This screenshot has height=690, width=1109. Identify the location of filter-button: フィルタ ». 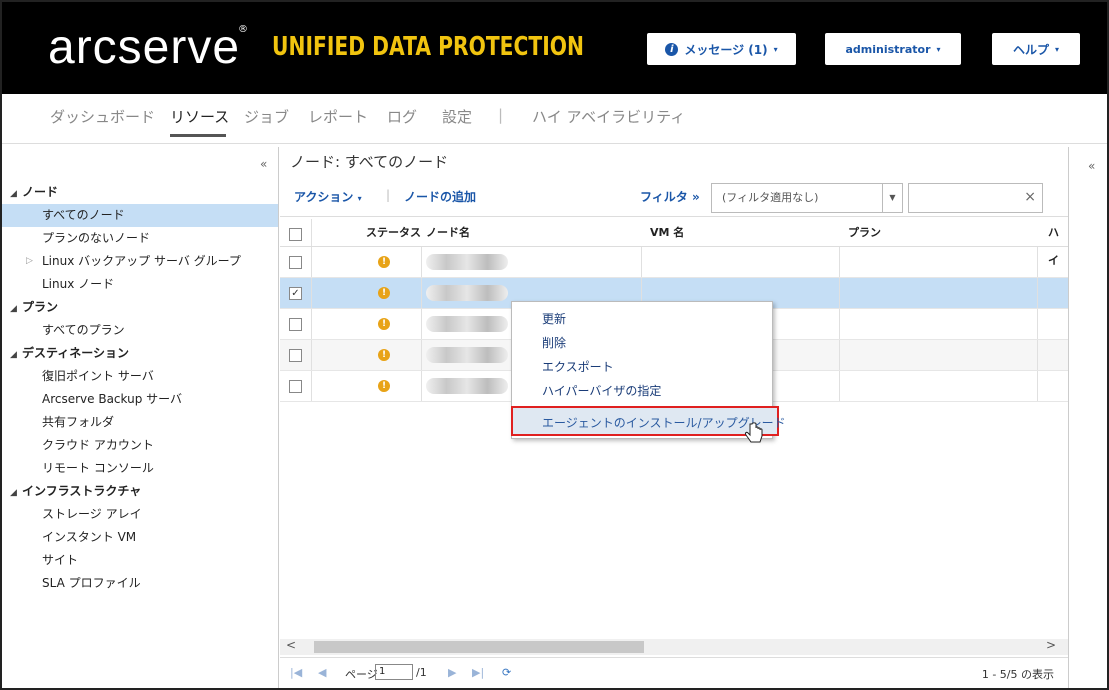
(670, 196).